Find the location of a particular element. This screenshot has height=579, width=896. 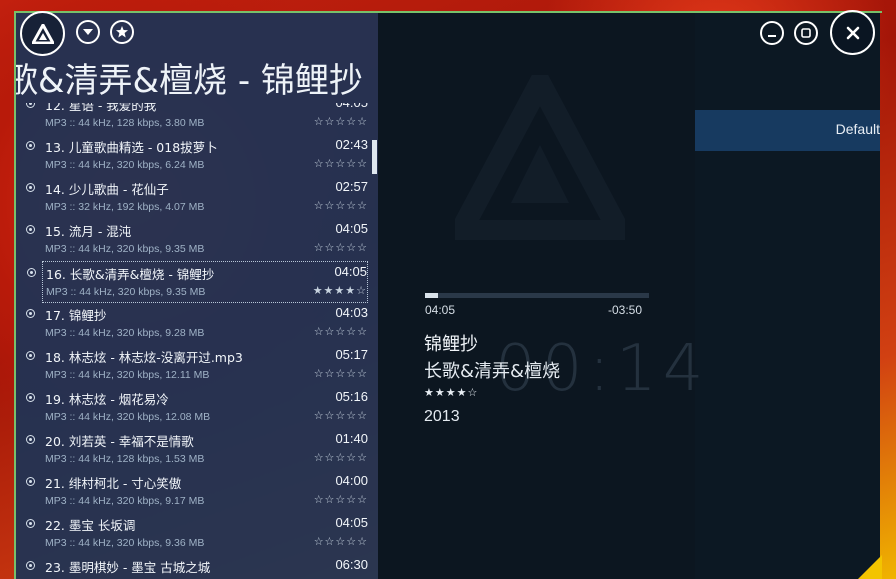

track-meta: MP3 :: 44 kHz, 320 kbps, 6.24 MB is located at coordinates (125, 165).